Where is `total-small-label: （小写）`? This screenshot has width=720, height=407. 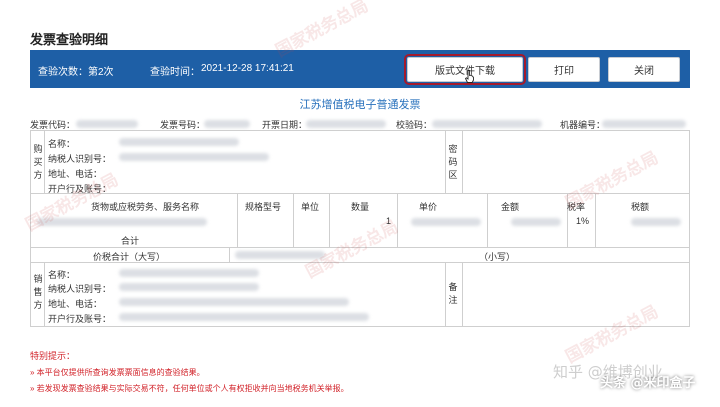
total-small-label: （小写） is located at coordinates (497, 257).